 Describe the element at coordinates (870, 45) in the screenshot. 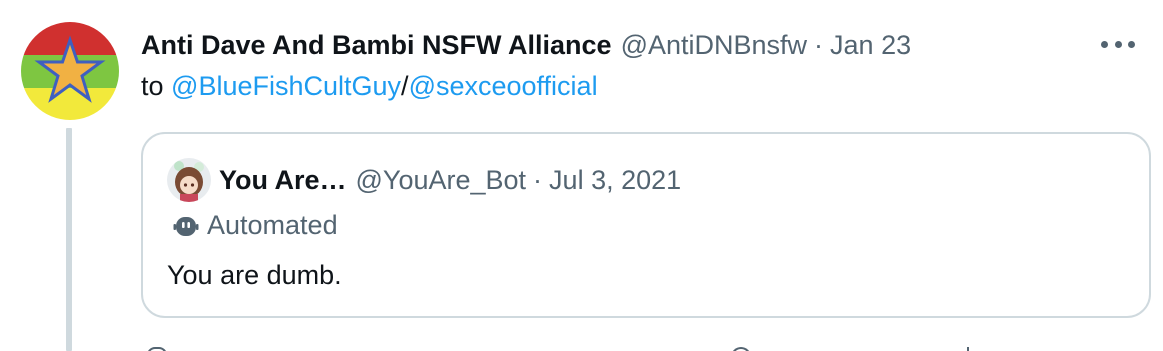

I see `tweet-date: Jan 23` at that location.